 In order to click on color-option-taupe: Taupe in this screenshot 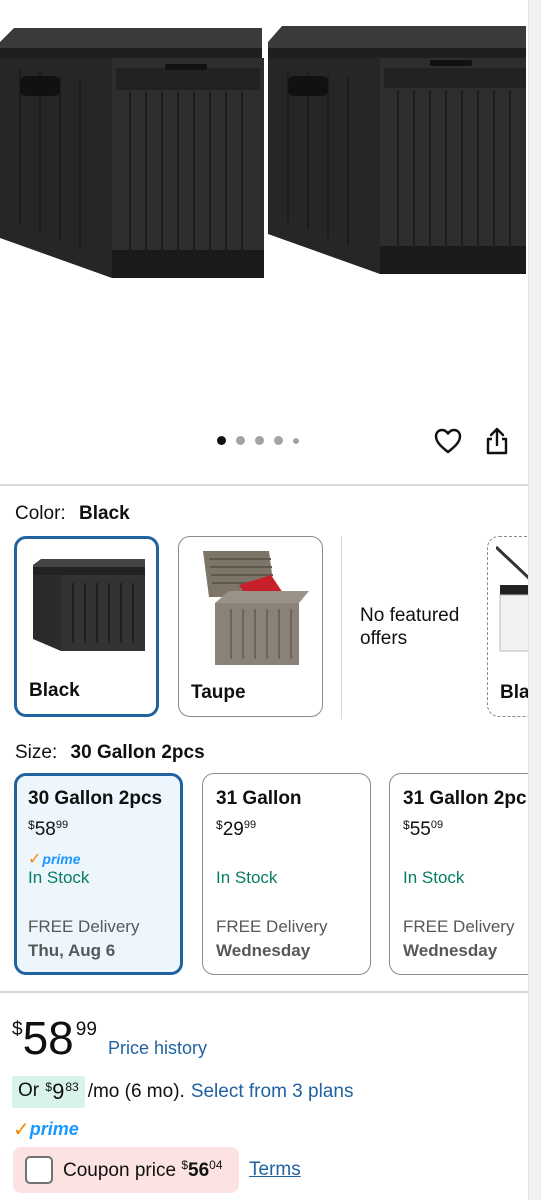, I will do `click(250, 626)`.